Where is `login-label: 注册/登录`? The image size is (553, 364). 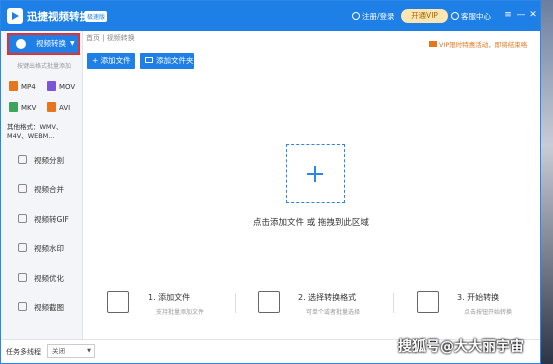
login-label: 注册/登录 is located at coordinates (378, 16).